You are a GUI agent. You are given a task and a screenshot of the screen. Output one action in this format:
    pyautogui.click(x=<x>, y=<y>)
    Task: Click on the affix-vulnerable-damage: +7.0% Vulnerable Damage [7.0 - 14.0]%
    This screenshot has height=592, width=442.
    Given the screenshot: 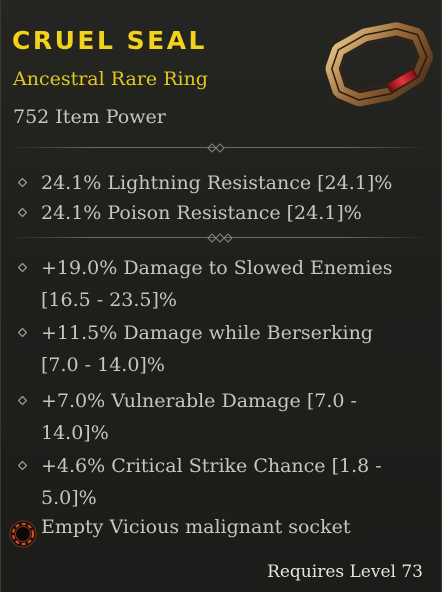 What is the action you would take?
    pyautogui.click(x=199, y=417)
    